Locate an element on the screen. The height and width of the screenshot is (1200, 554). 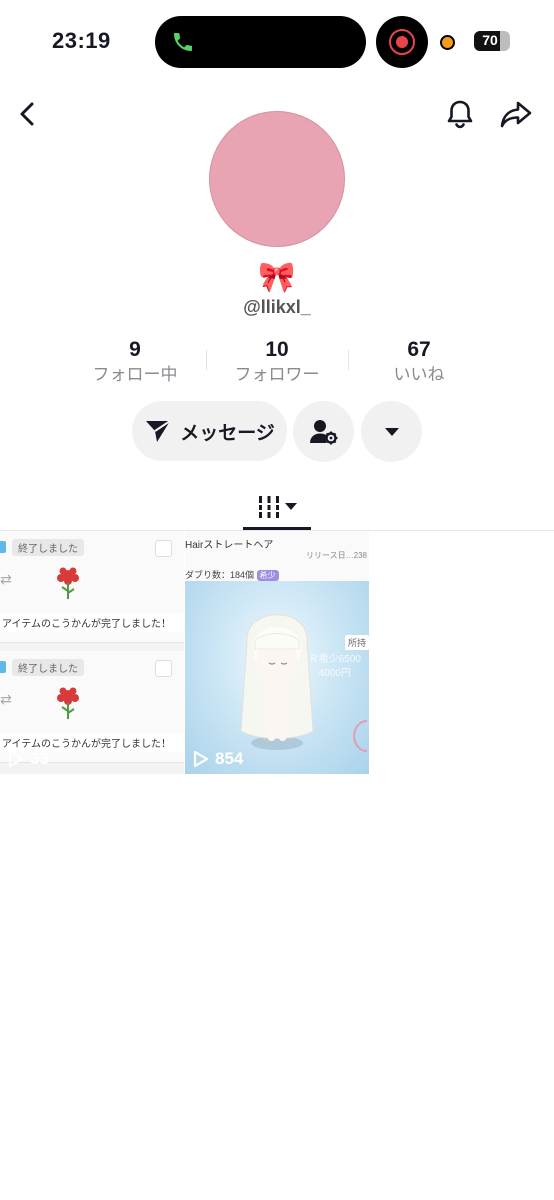
item-title: Hairストレートヘア is located at coordinates (229, 545).